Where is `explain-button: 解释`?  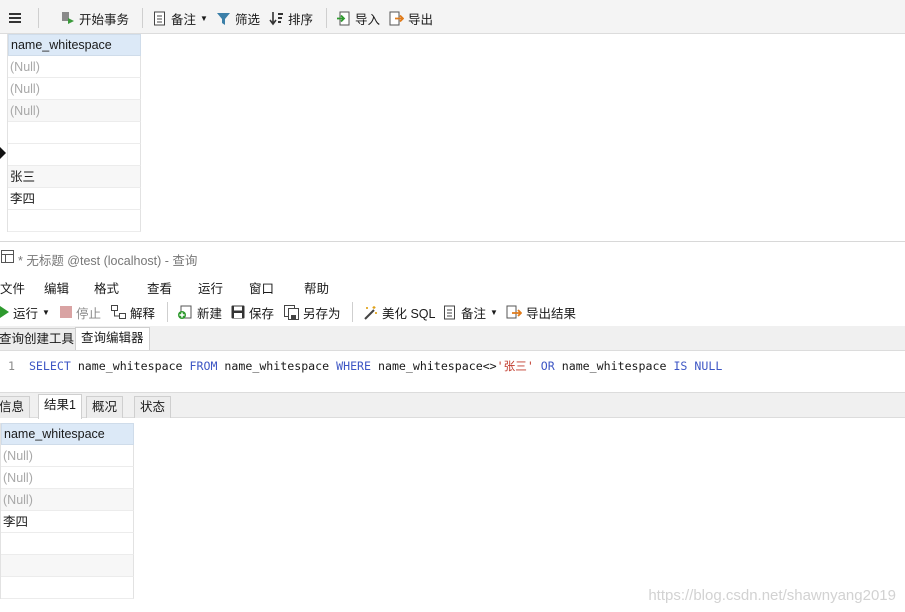 explain-button: 解释 is located at coordinates (133, 312).